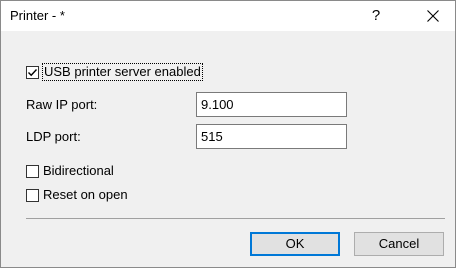 The image size is (456, 268). Describe the element at coordinates (271, 136) in the screenshot. I see `ldp-port-input: 515` at that location.